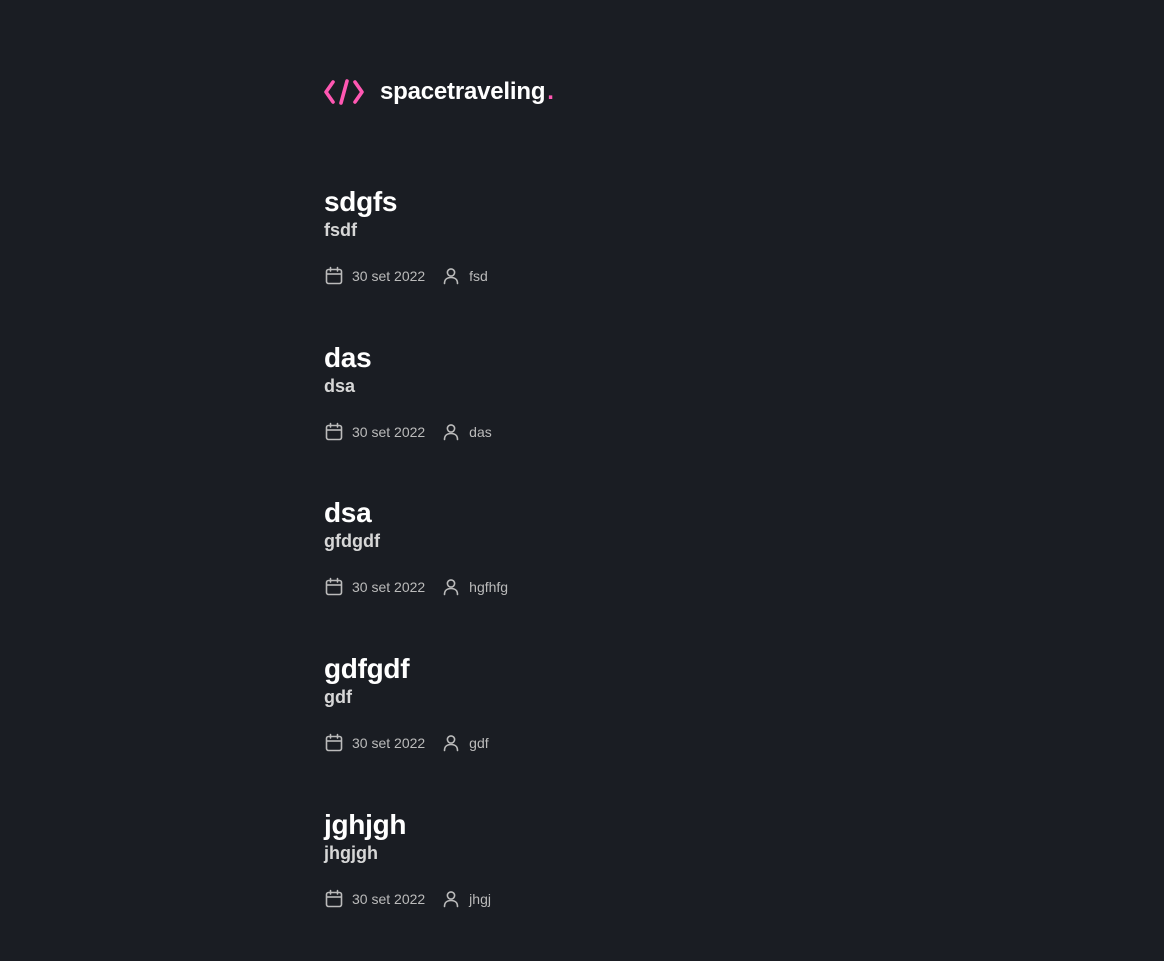 The image size is (1164, 961). Describe the element at coordinates (480, 431) in the screenshot. I see `post-author-text: das` at that location.